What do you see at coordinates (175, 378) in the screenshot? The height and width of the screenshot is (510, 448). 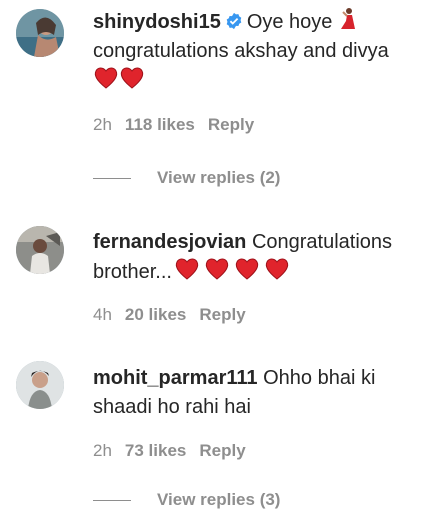 I see `comment-username: mohit_parmar111` at bounding box center [175, 378].